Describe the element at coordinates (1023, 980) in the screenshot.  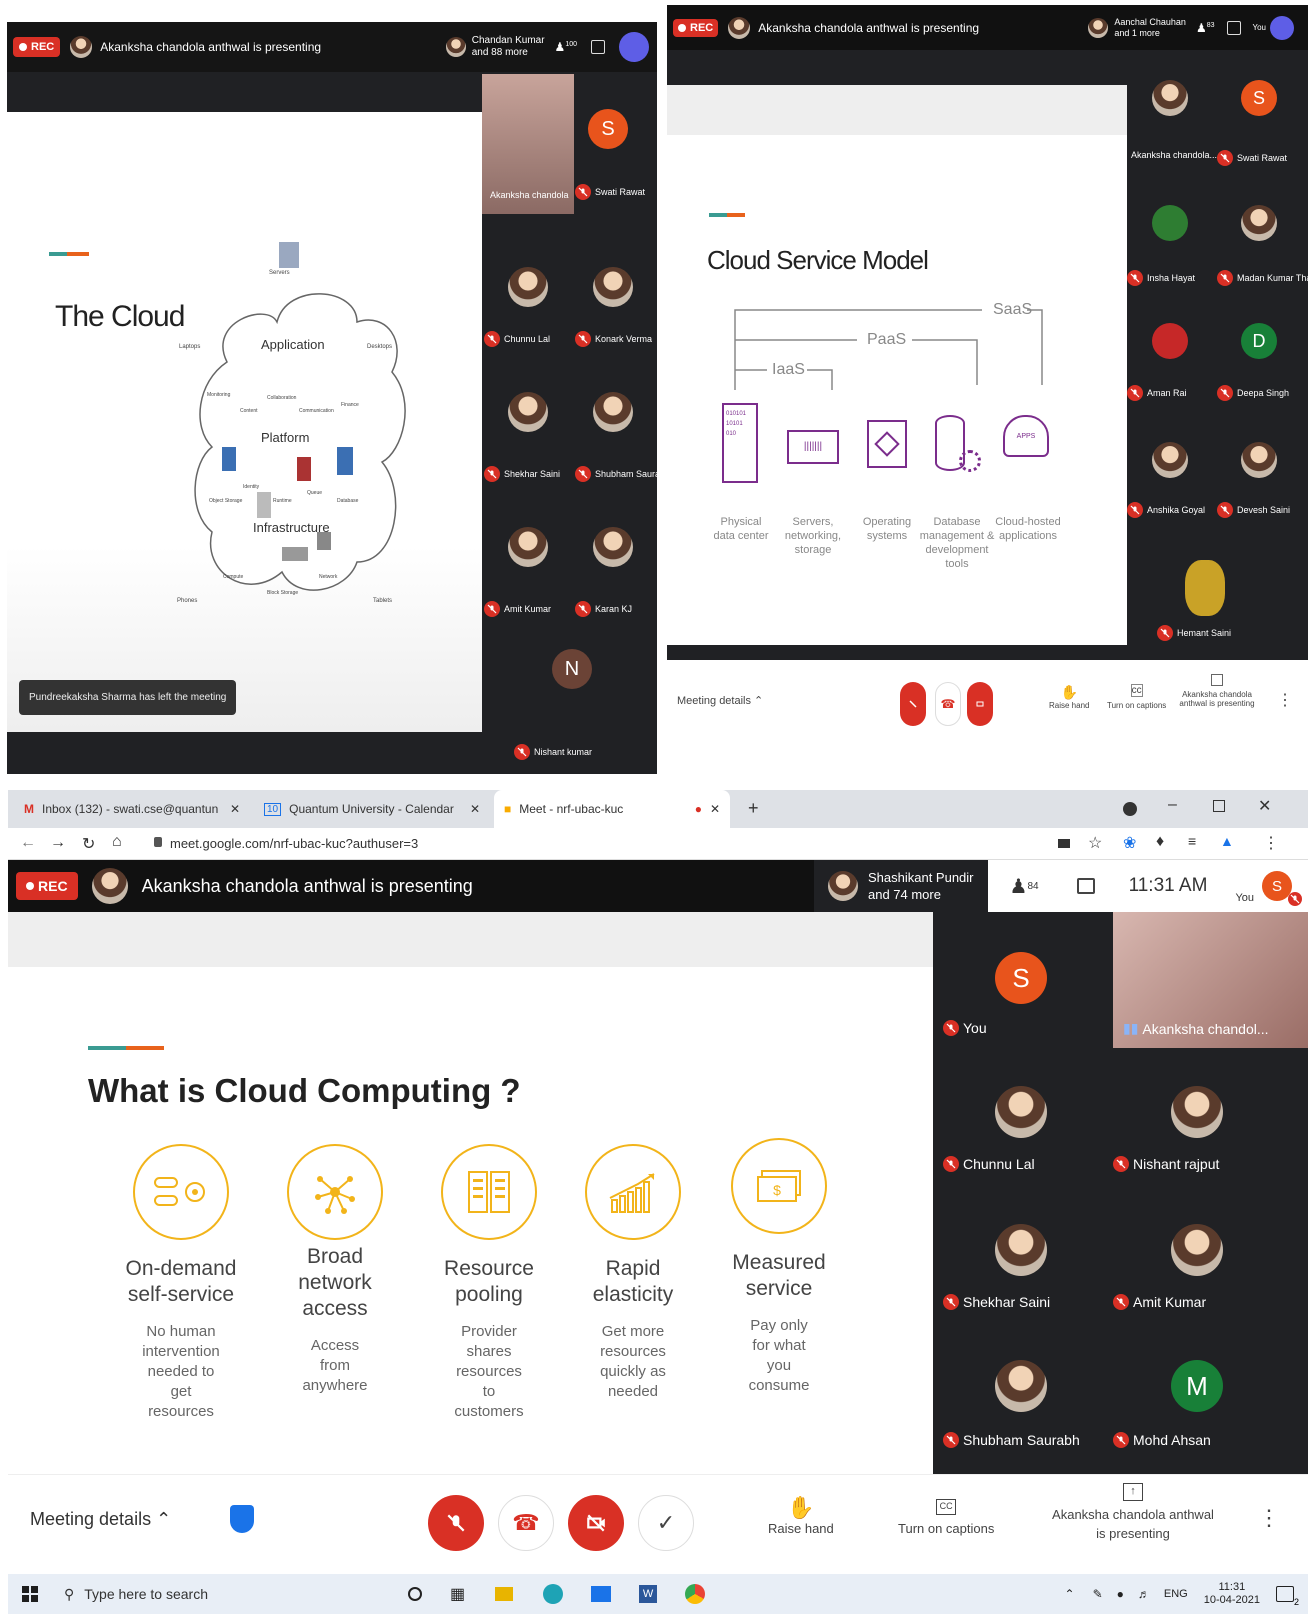
I see `tile-you: S You` at that location.